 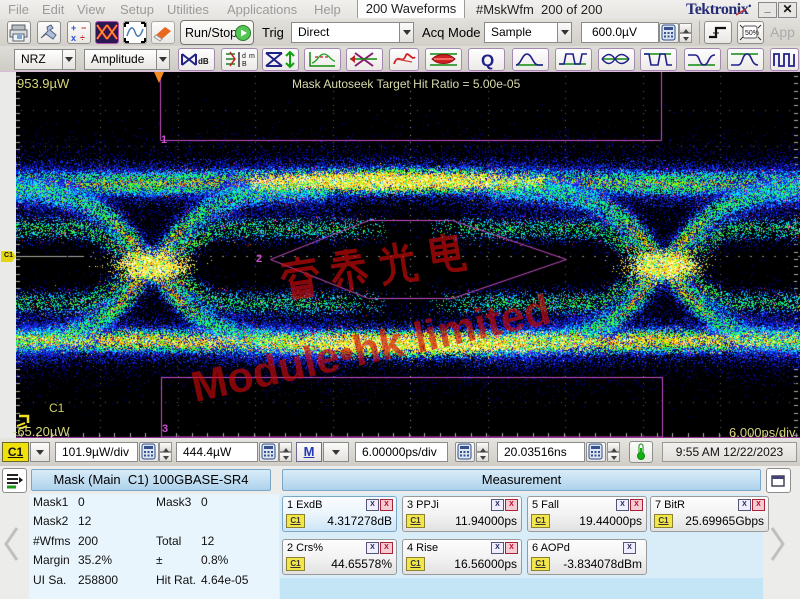 What do you see at coordinates (487, 60) in the screenshot?
I see `svg-text: Q` at bounding box center [487, 60].